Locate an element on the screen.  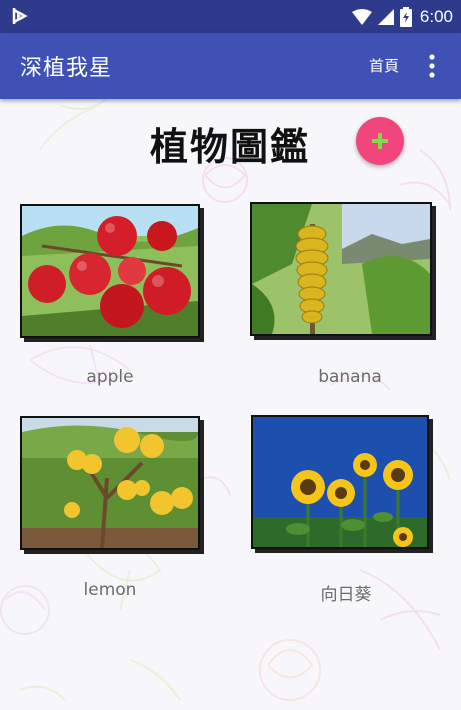
lemon-photo is located at coordinates (110, 483).